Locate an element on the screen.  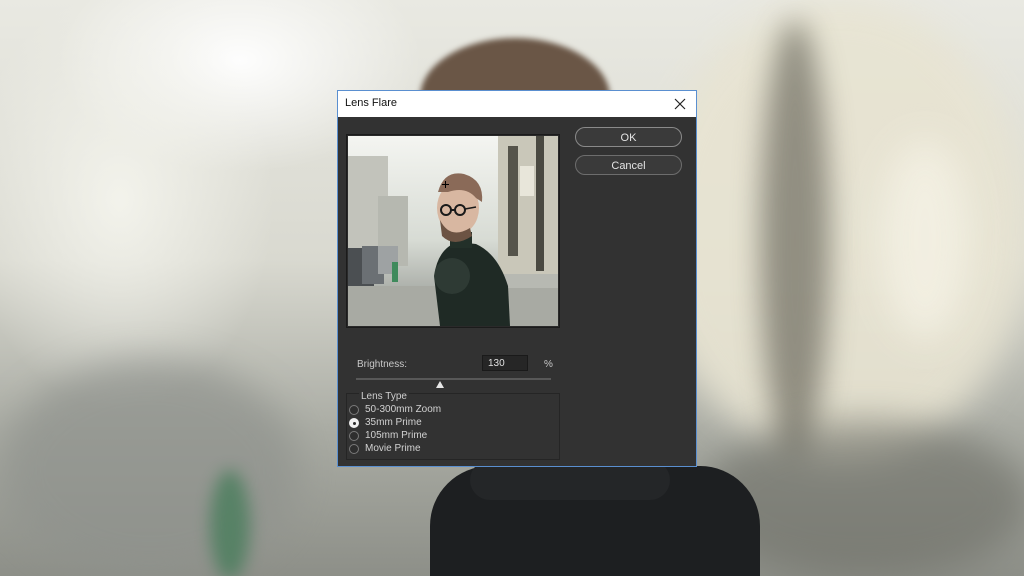
brightness-label: Brightness: is located at coordinates (382, 364).